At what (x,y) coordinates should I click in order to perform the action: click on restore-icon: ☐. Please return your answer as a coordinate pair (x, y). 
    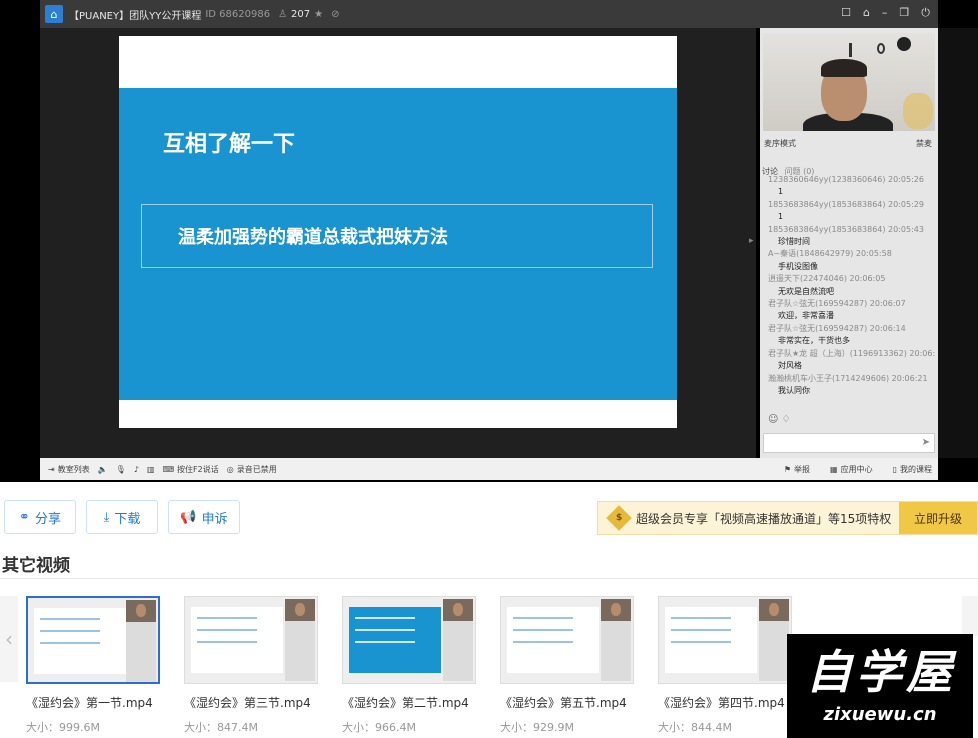
    Looking at the image, I should click on (846, 13).